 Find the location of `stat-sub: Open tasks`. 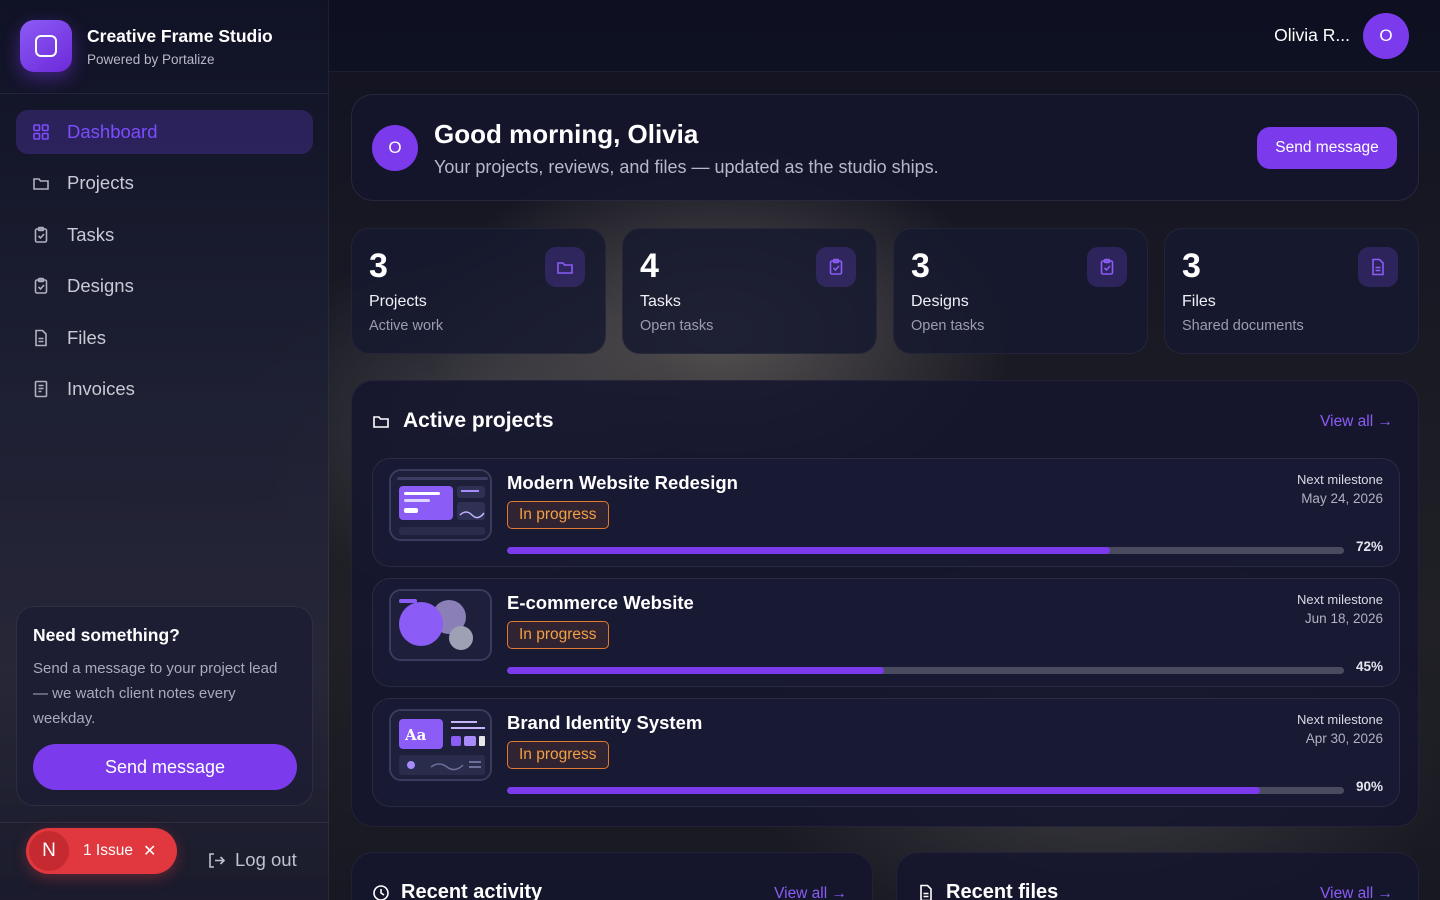

stat-sub: Open tasks is located at coordinates (677, 326).